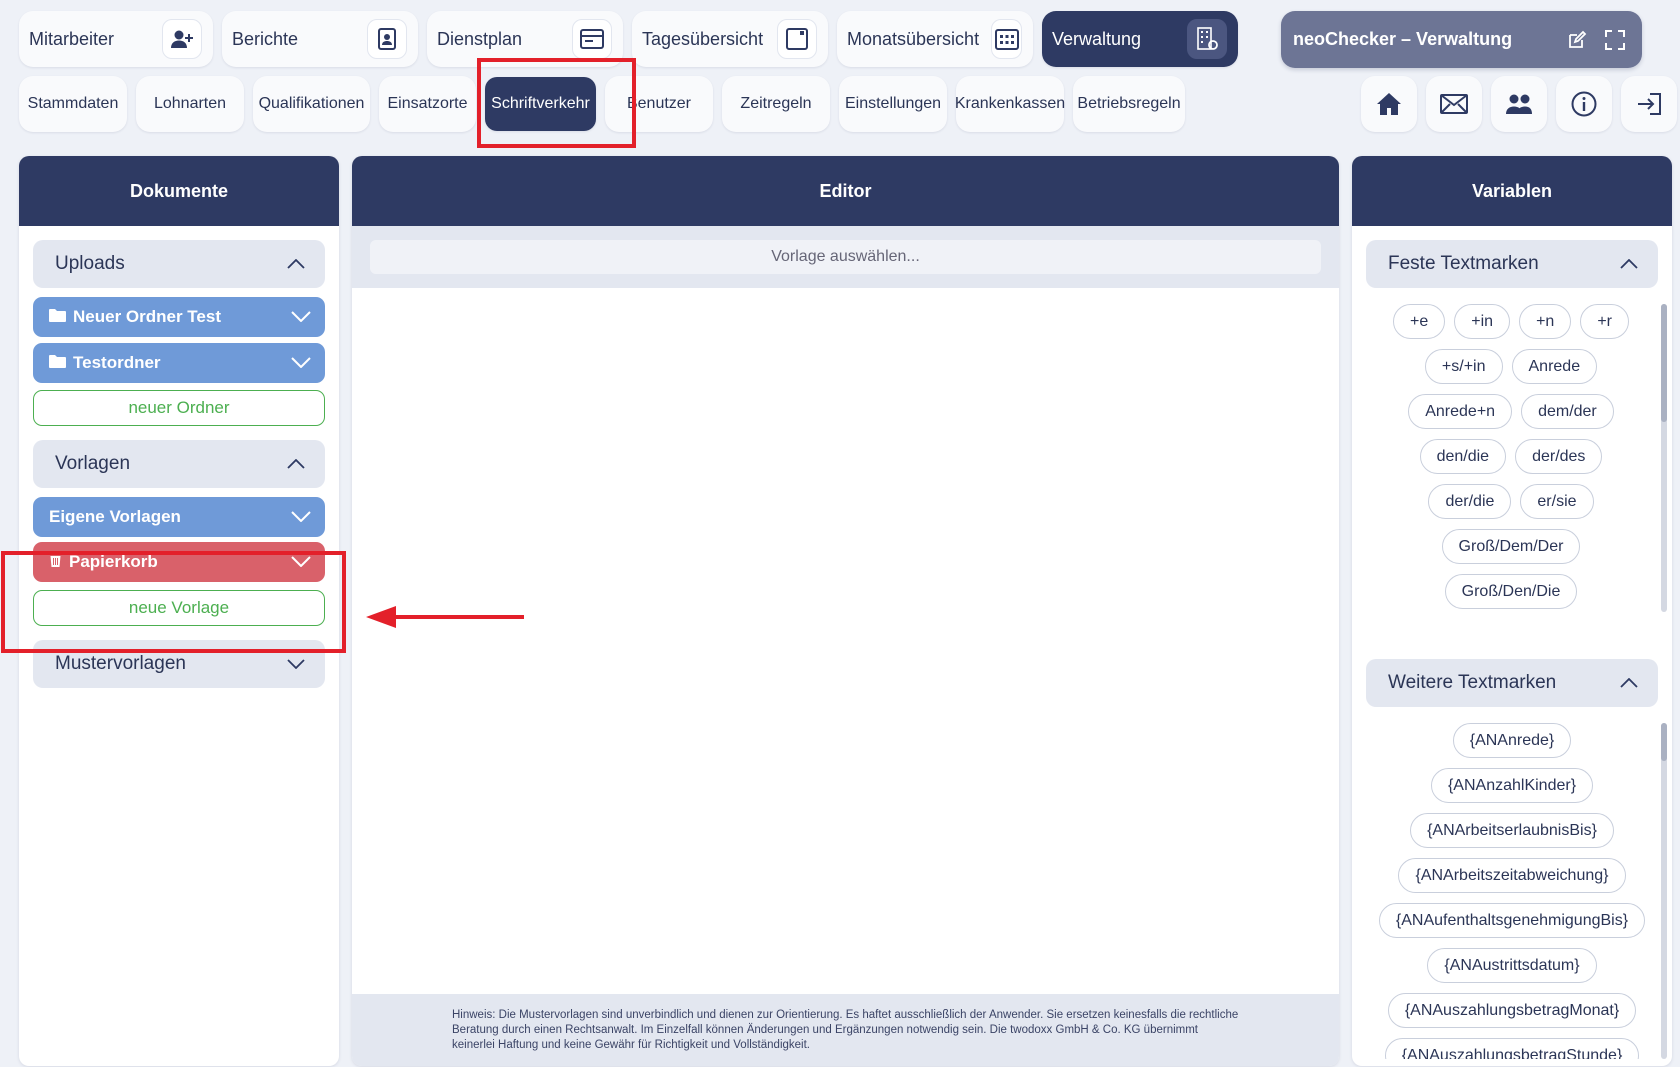  I want to click on home-icon, so click(1389, 104).